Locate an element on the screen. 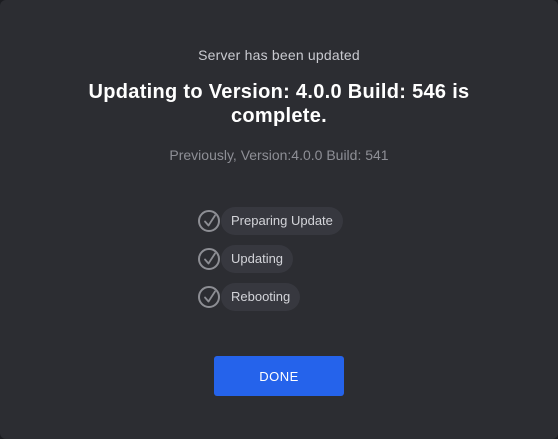 This screenshot has height=439, width=558. dialog-subtitle: Server has been updated is located at coordinates (279, 55).